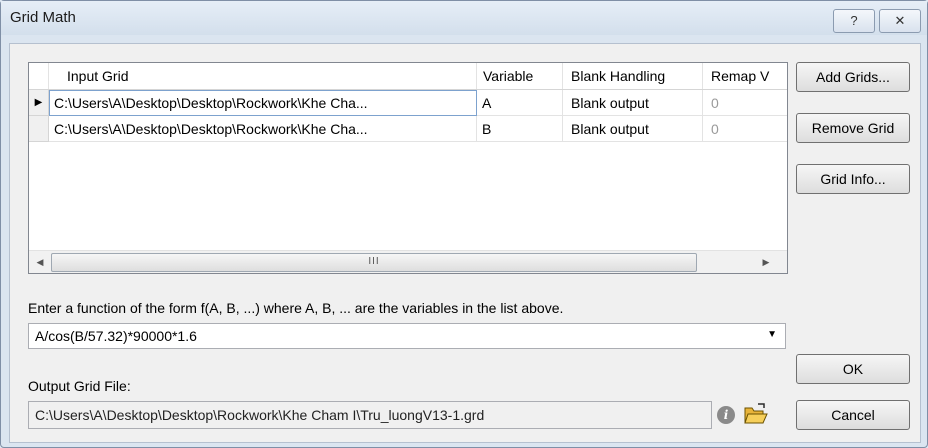  What do you see at coordinates (39, 129) in the screenshot?
I see `row-selector` at bounding box center [39, 129].